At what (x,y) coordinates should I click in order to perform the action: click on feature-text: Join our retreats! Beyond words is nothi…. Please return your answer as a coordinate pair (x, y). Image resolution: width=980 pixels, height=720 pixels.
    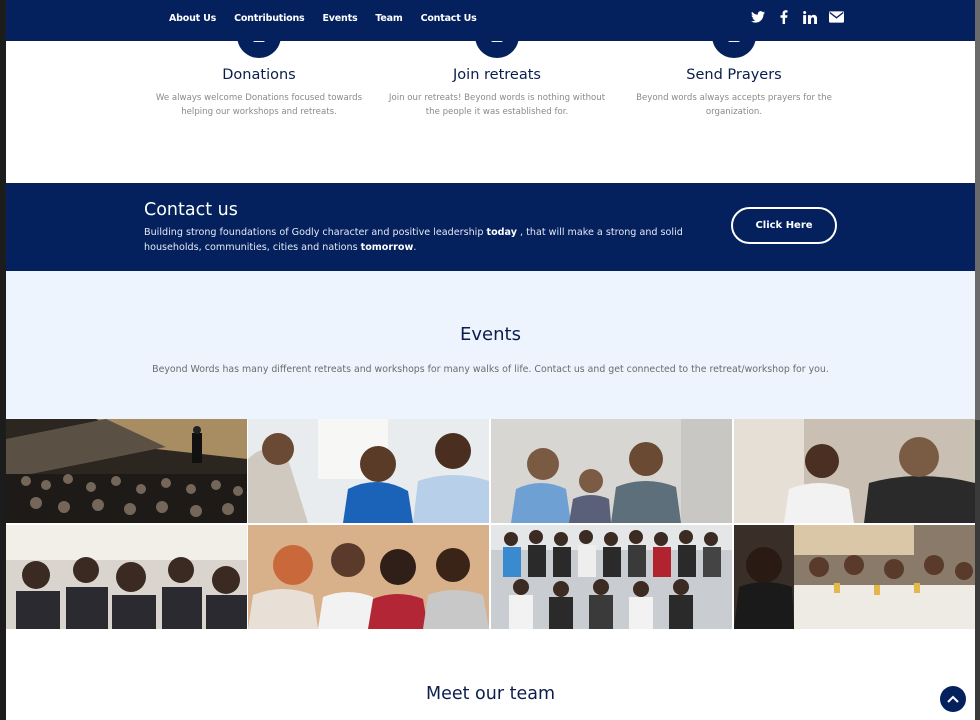
    Looking at the image, I should click on (497, 105).